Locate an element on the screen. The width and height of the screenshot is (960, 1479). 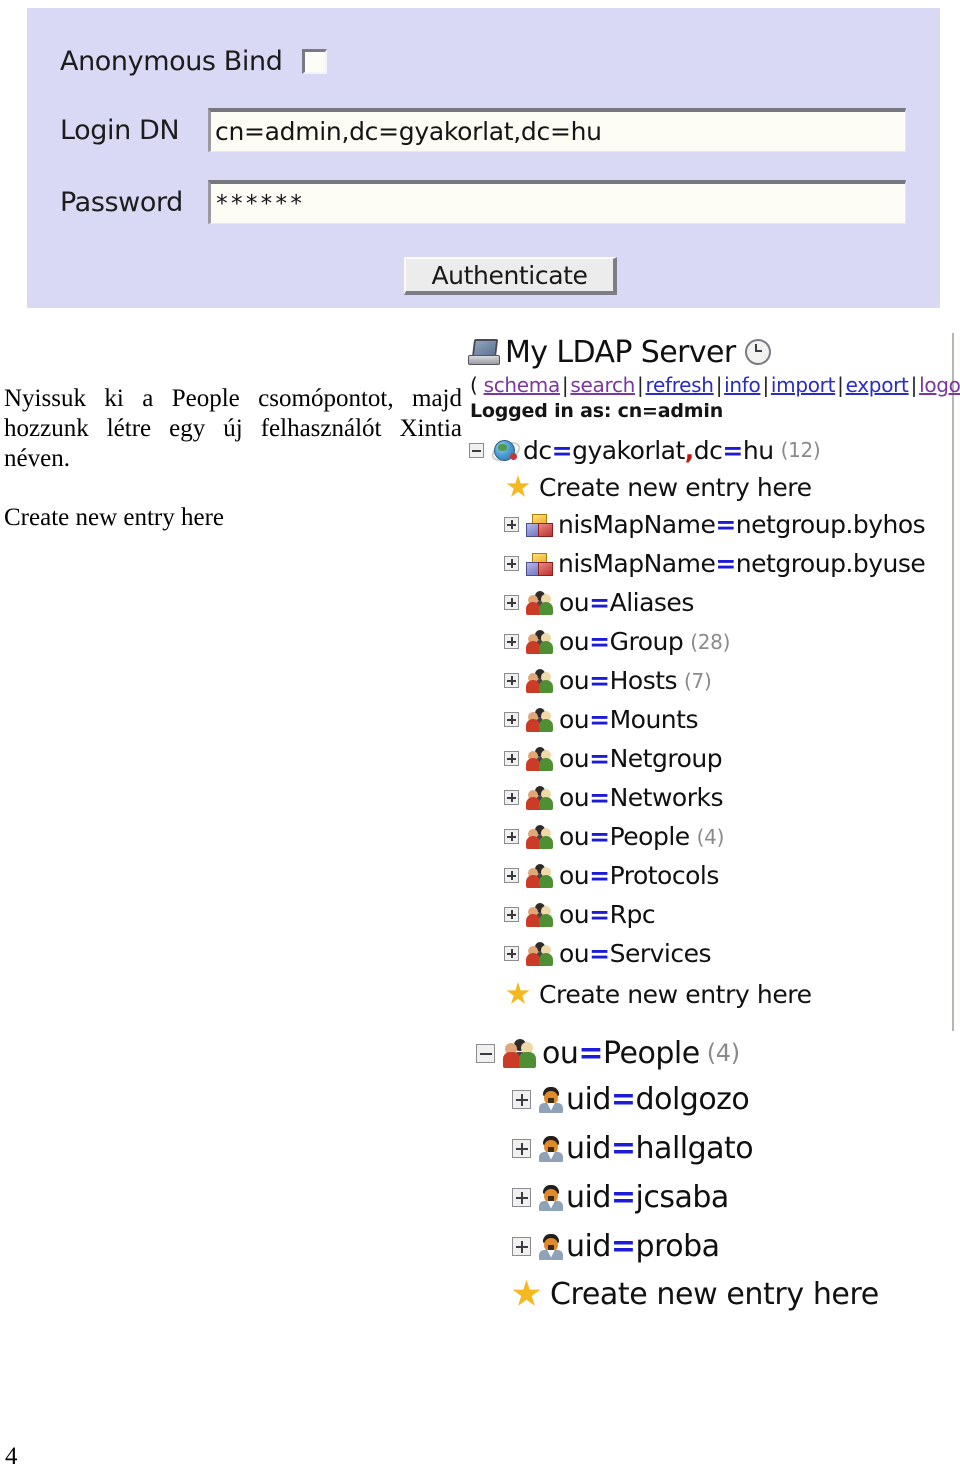
nav-link-search: search is located at coordinates (602, 385).